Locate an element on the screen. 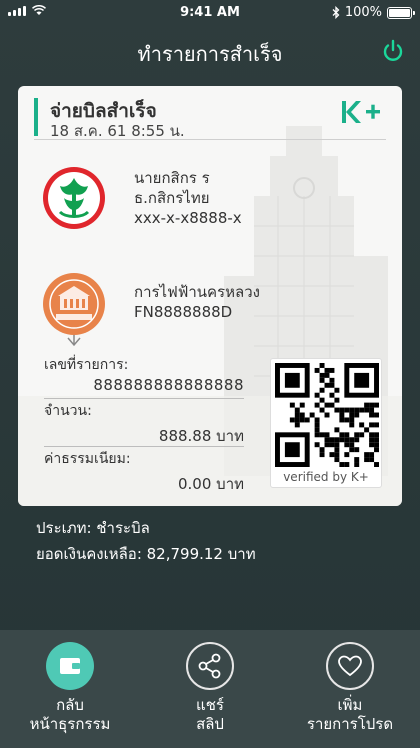 Image resolution: width=420 pixels, height=748 pixels. favorite-label-1: เพิ่ม is located at coordinates (350, 705).